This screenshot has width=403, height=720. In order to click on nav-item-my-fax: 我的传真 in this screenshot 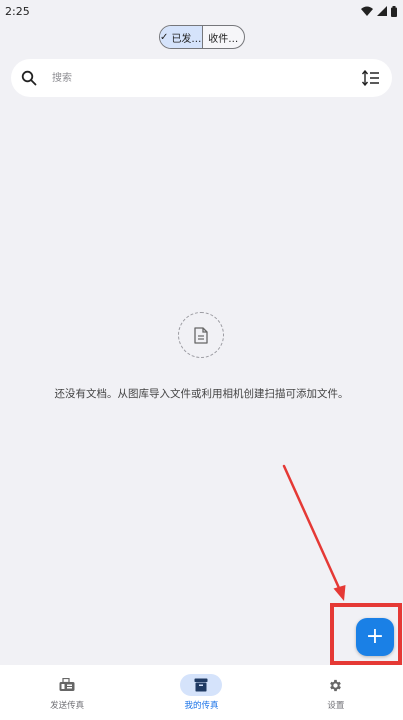, I will do `click(201, 692)`.